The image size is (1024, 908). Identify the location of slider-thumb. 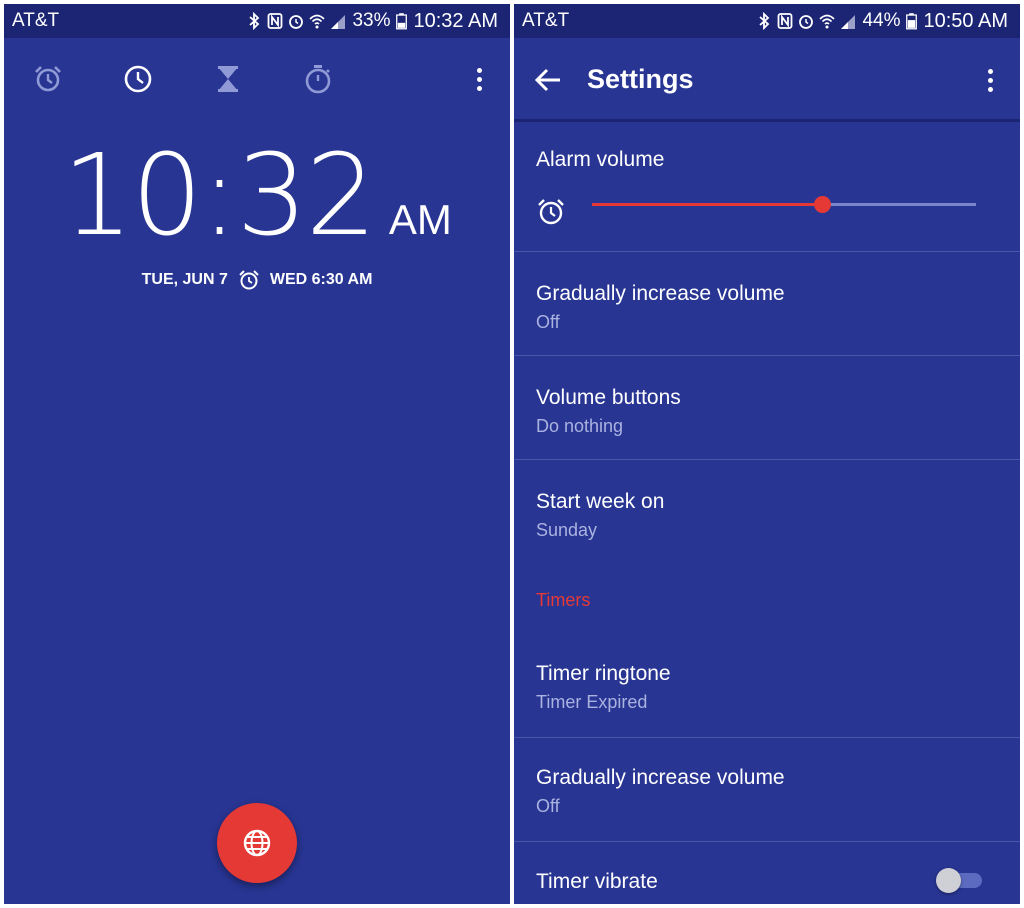
(823, 204).